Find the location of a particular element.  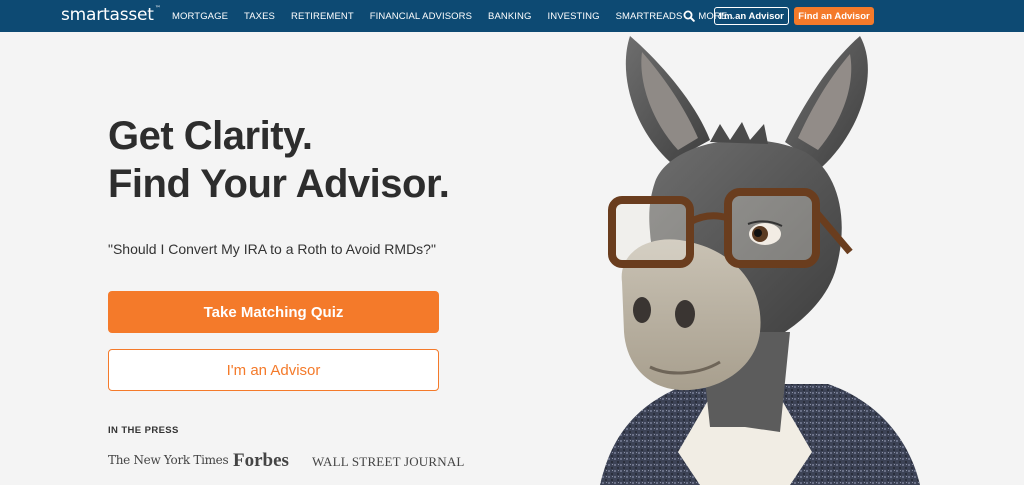

nav-link-financial-advisors: FINANCIAL ADVISORS is located at coordinates (421, 16).